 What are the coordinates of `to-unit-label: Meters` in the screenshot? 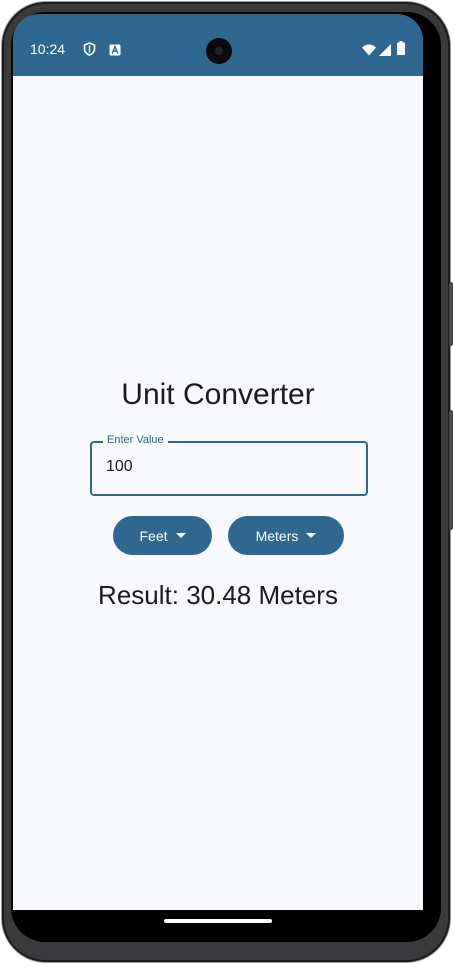 It's located at (277, 535).